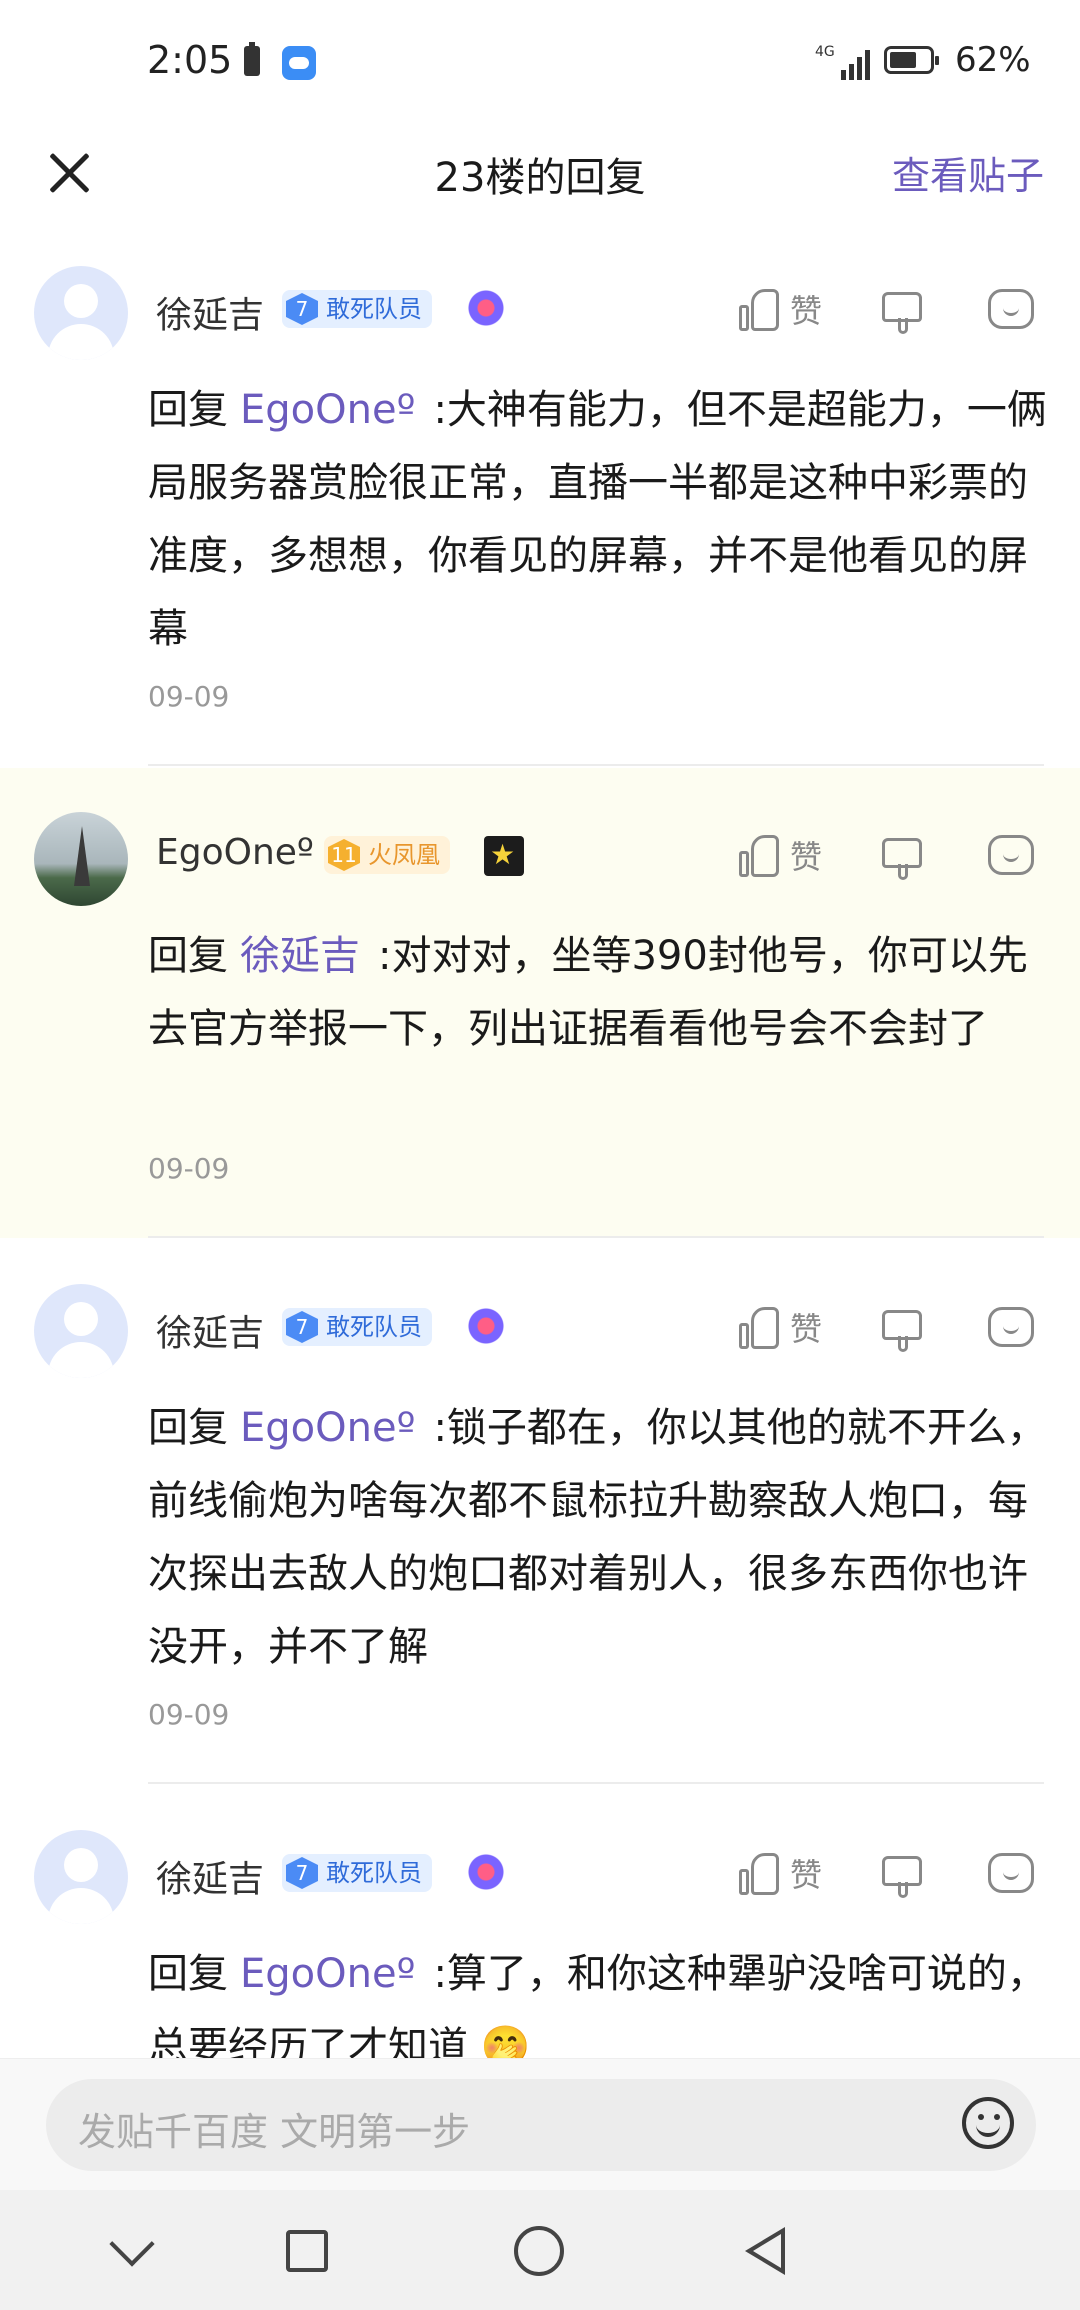 The width and height of the screenshot is (1080, 2310). I want to click on home-icon, so click(539, 2251).